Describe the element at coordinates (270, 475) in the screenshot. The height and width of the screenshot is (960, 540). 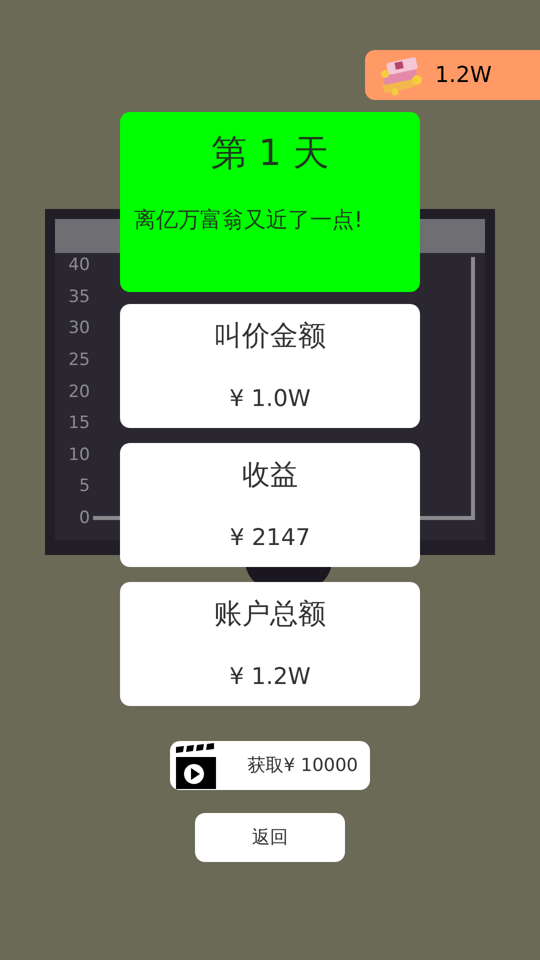
I see `stat-label: 收益` at that location.